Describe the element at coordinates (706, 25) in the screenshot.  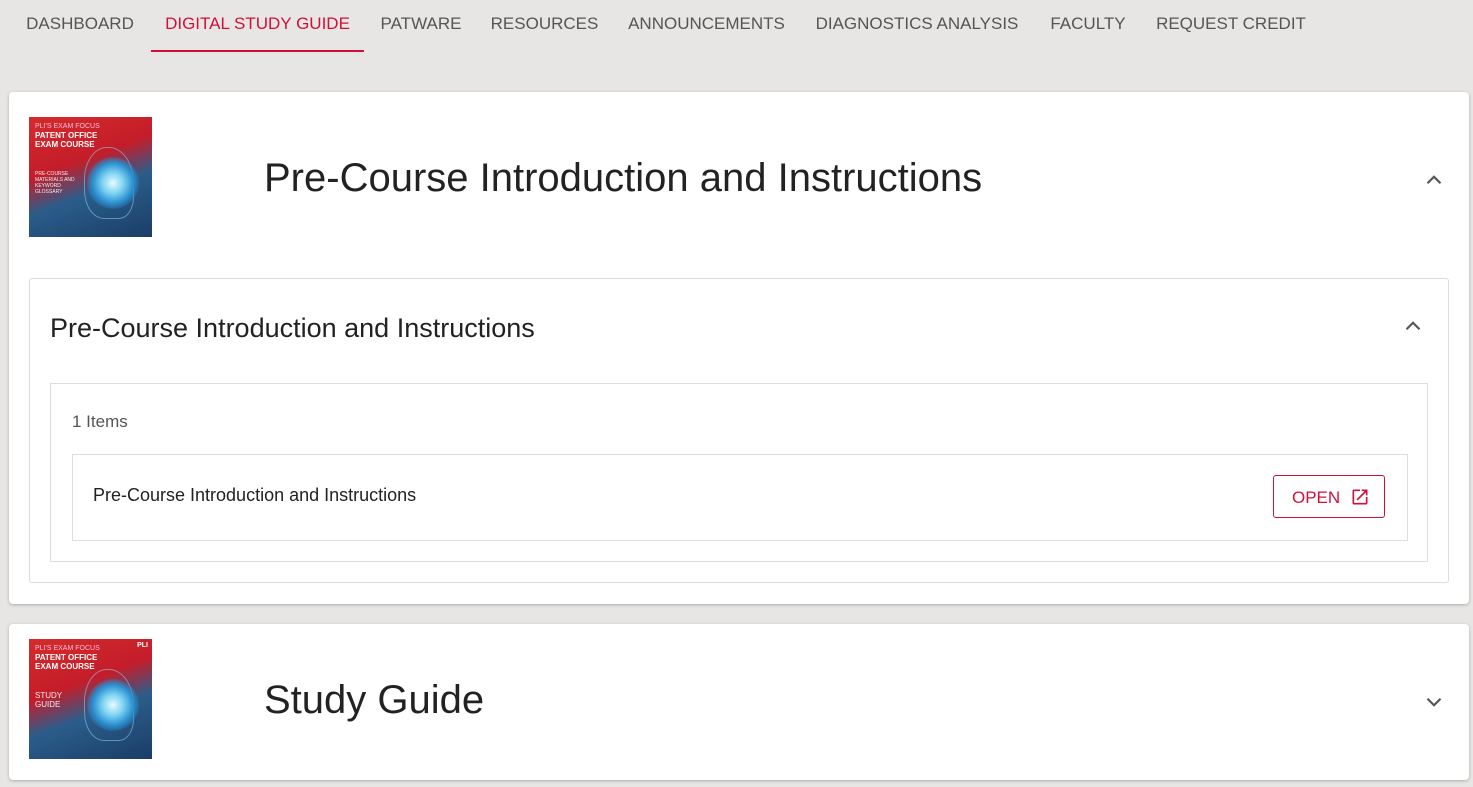
I see `nav-announcements: ANNOUNCEMENTS` at that location.